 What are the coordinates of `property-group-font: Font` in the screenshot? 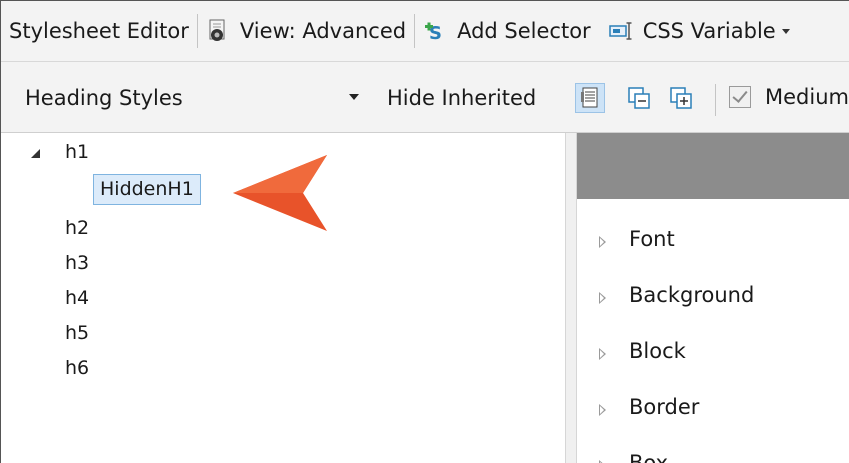 It's located at (713, 242).